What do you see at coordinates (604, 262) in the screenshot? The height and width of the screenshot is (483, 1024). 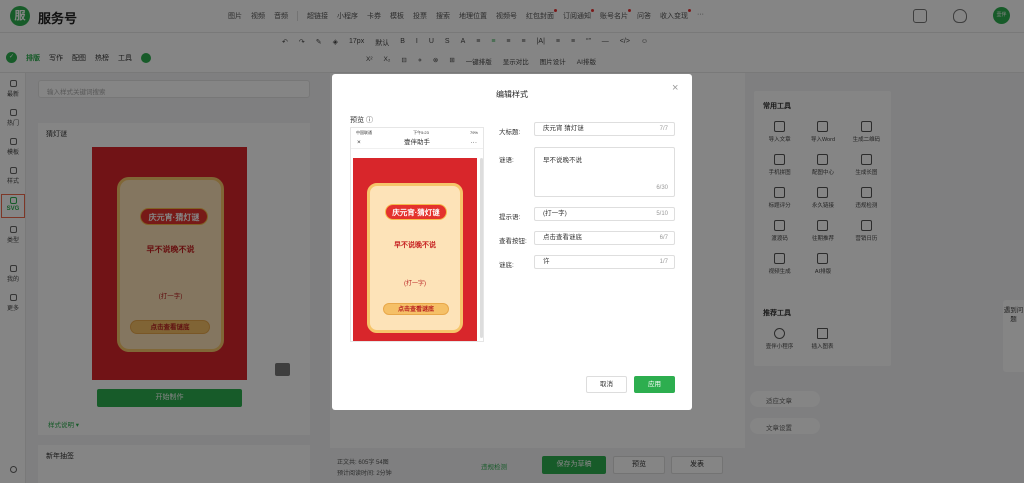 I see `answer-field: 许 1/7` at bounding box center [604, 262].